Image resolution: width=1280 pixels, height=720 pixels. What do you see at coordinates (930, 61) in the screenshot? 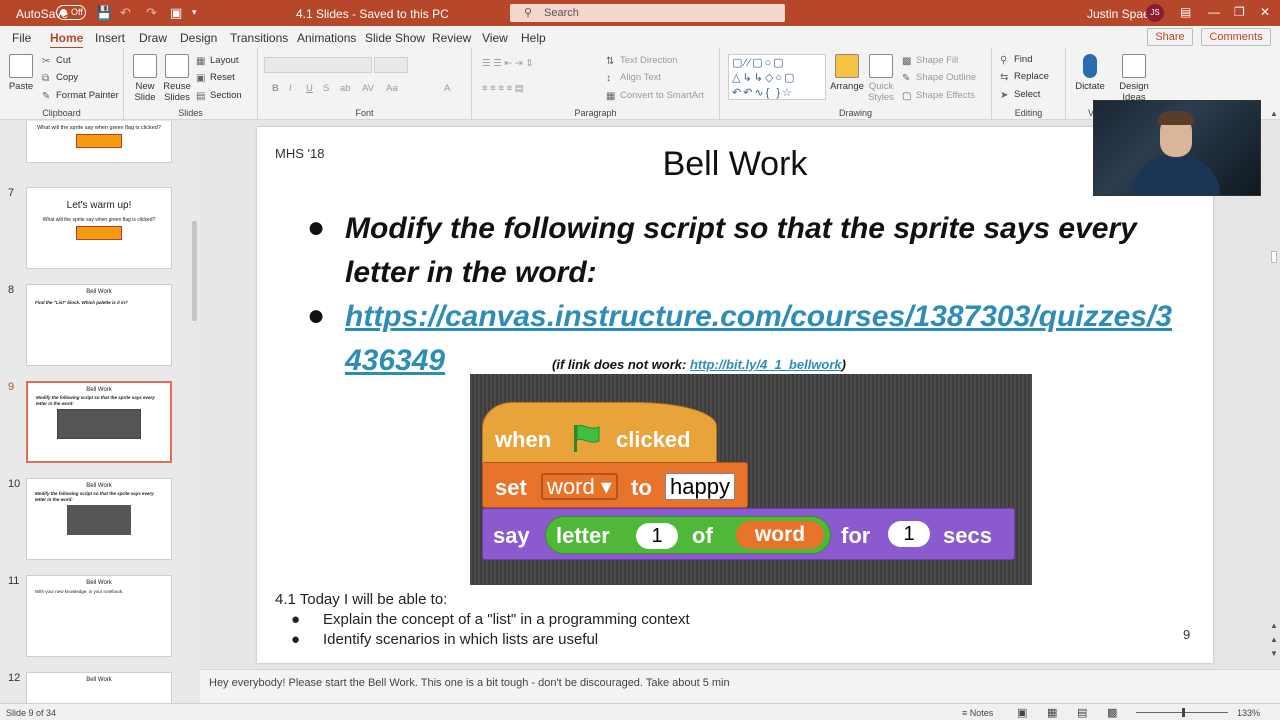
I see `shape-fill-button: ▩ Shape Fill` at bounding box center [930, 61].